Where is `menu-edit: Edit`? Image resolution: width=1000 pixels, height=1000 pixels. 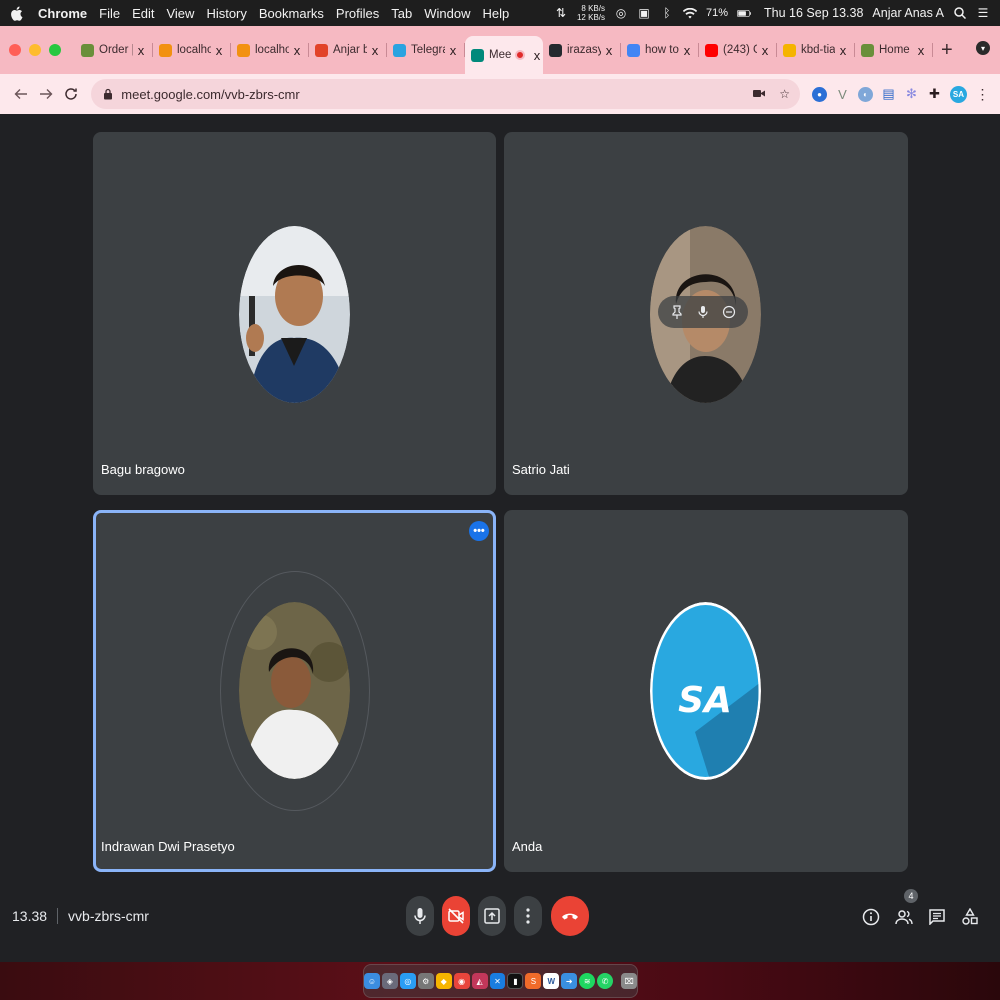 menu-edit: Edit is located at coordinates (143, 13).